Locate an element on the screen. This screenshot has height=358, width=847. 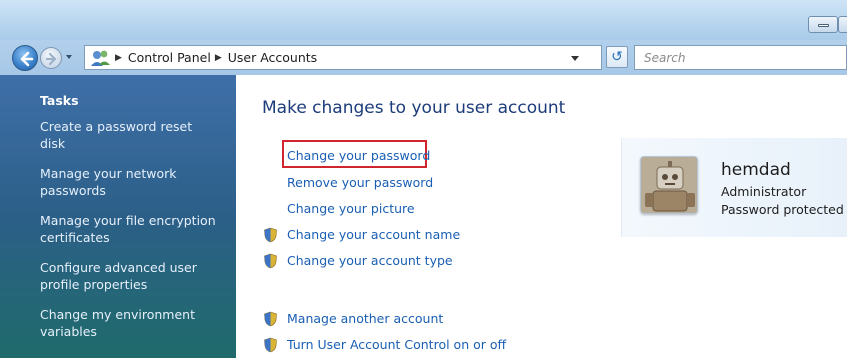
search-input: Search is located at coordinates (740, 57).